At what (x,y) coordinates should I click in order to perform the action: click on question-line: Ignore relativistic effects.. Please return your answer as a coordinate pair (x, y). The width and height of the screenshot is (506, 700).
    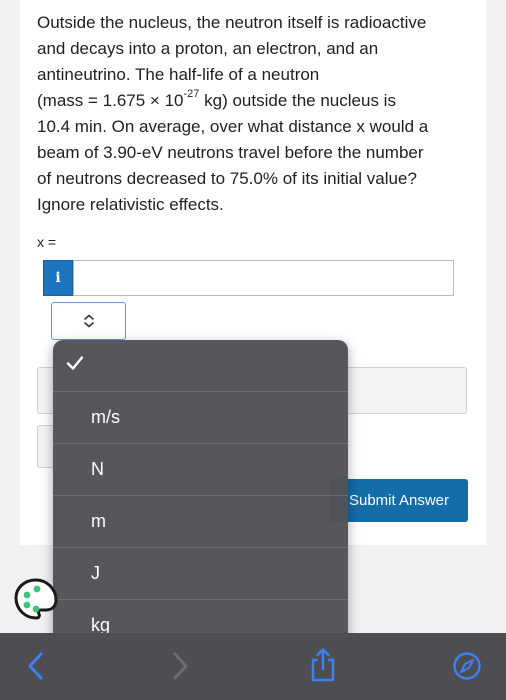
    Looking at the image, I should click on (130, 204).